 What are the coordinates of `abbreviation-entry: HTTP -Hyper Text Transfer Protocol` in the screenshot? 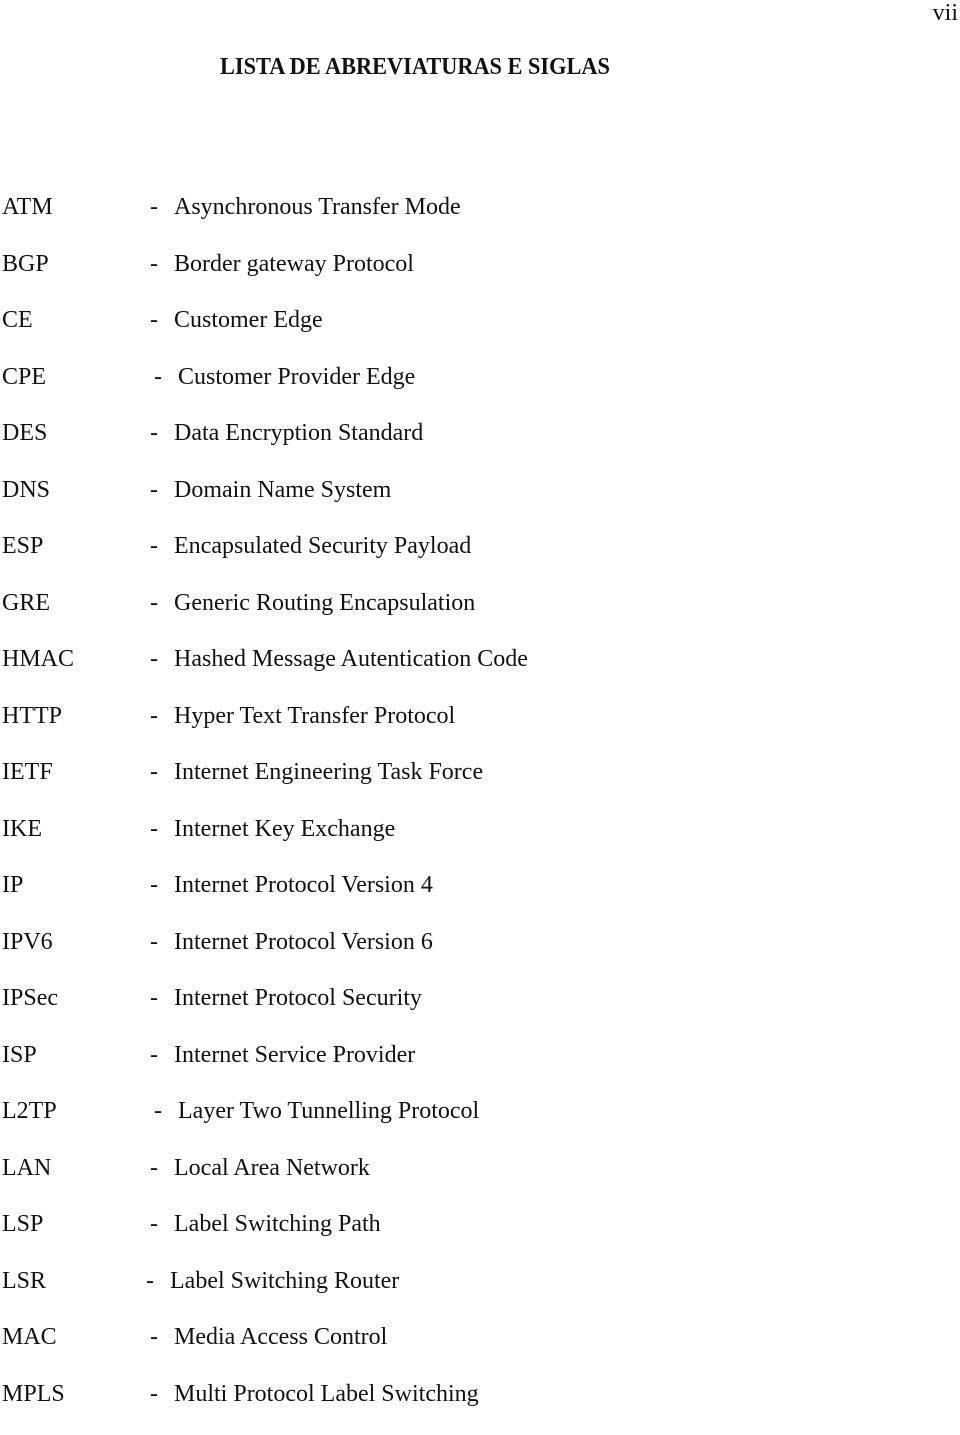 It's located at (452, 729).